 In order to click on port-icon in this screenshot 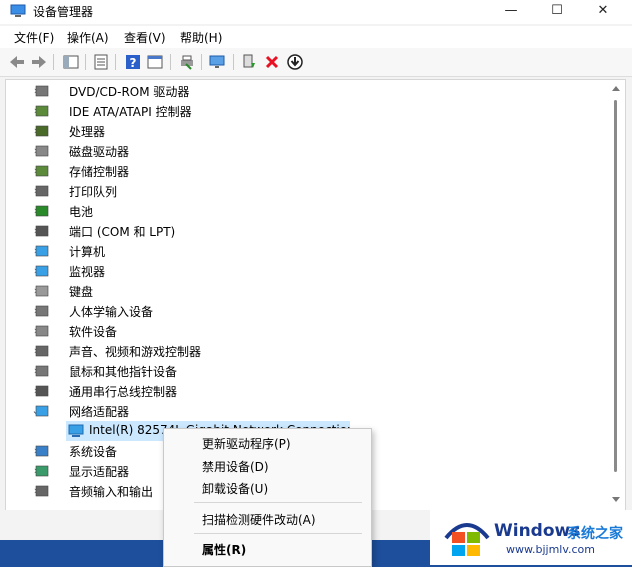, I will do `click(42, 231)`.